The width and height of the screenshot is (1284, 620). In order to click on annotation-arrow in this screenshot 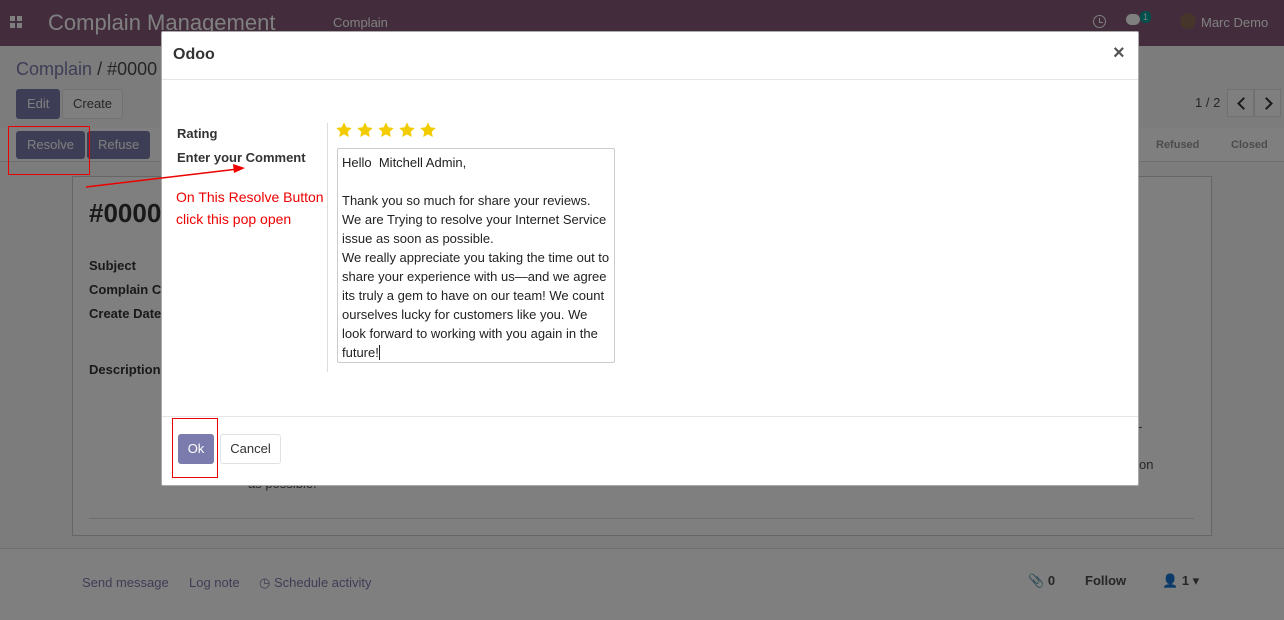, I will do `click(165, 176)`.